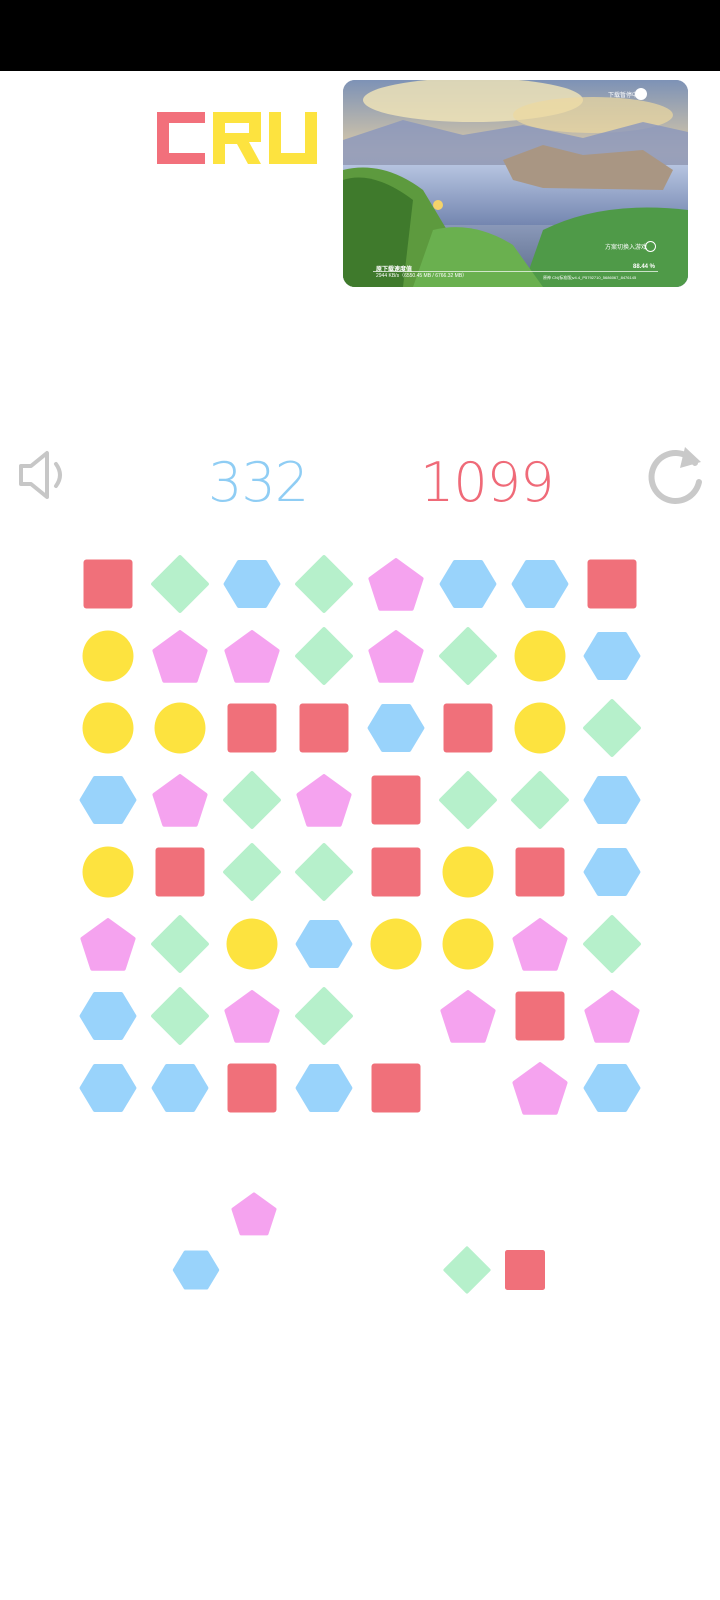 The width and height of the screenshot is (720, 1600). Describe the element at coordinates (612, 656) in the screenshot. I see `board-cell-hexagon-r2c8` at that location.